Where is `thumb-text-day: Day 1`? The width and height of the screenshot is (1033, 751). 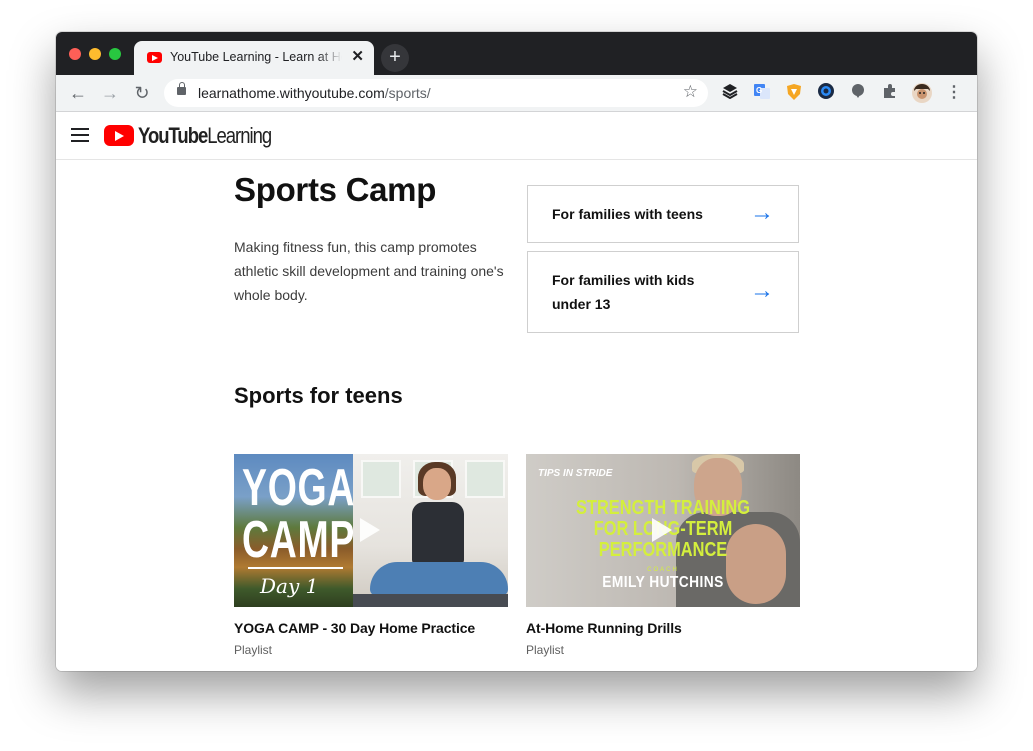
thumb-text-day: Day 1 is located at coordinates (289, 586).